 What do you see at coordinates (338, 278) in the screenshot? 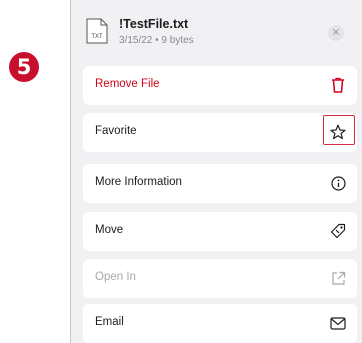
I see `open-external-icon` at bounding box center [338, 278].